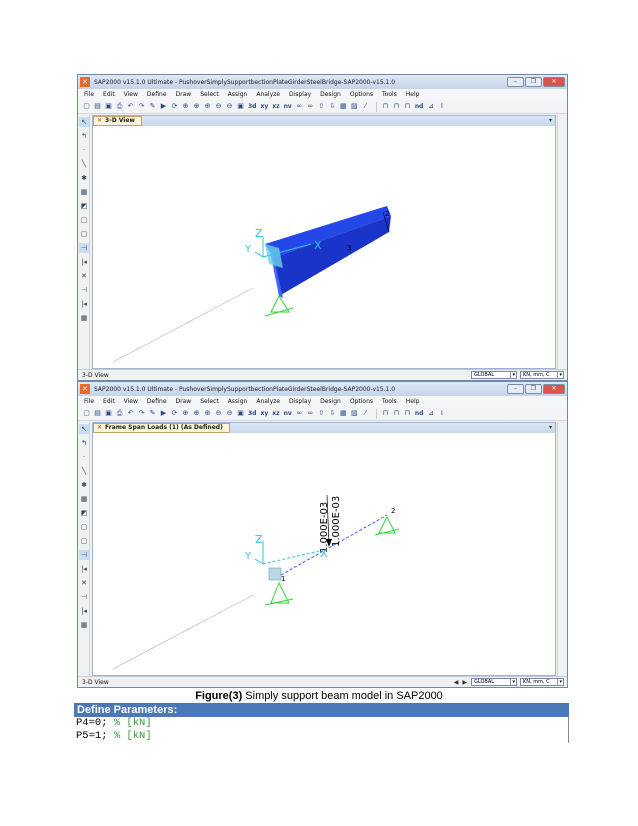  Describe the element at coordinates (464, 682) in the screenshot. I see `next-arrow-icon: ▶` at that location.